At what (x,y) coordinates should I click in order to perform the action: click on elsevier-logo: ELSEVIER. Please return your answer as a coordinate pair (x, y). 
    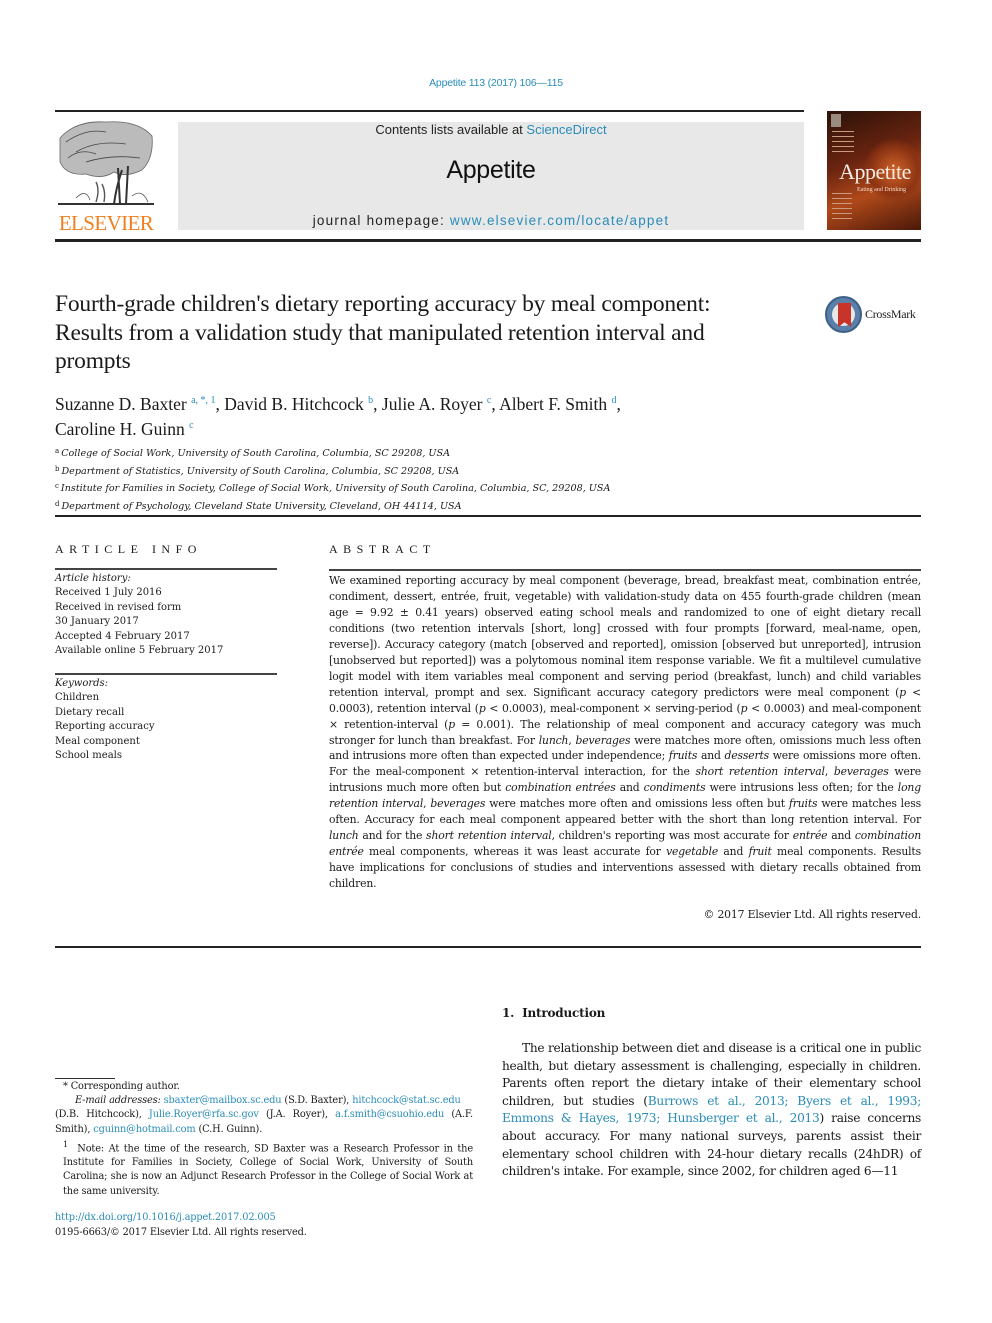
    Looking at the image, I should click on (106, 177).